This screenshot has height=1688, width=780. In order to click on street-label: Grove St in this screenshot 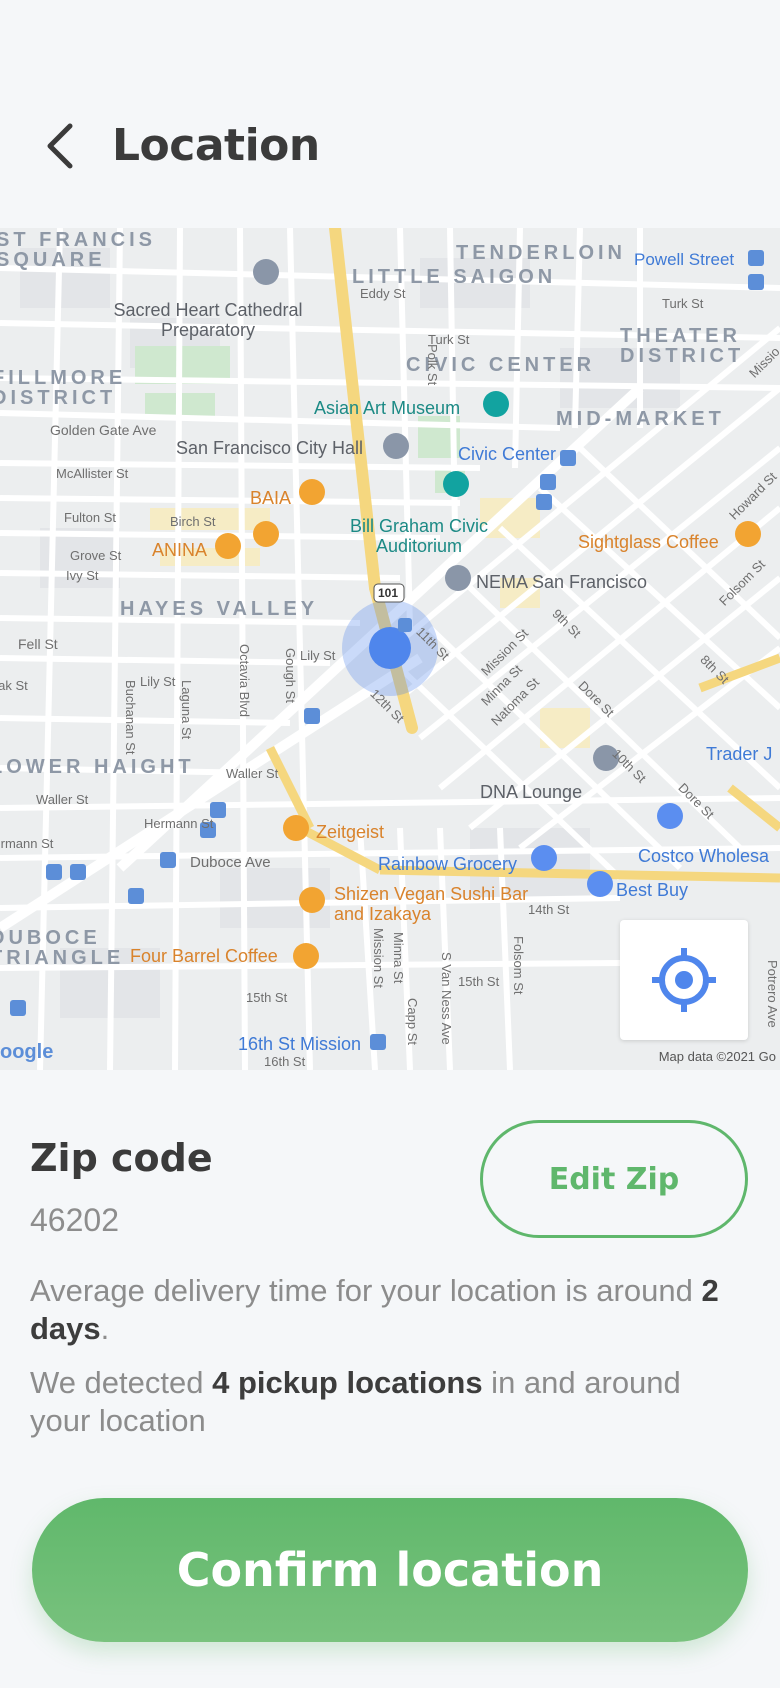, I will do `click(96, 555)`.